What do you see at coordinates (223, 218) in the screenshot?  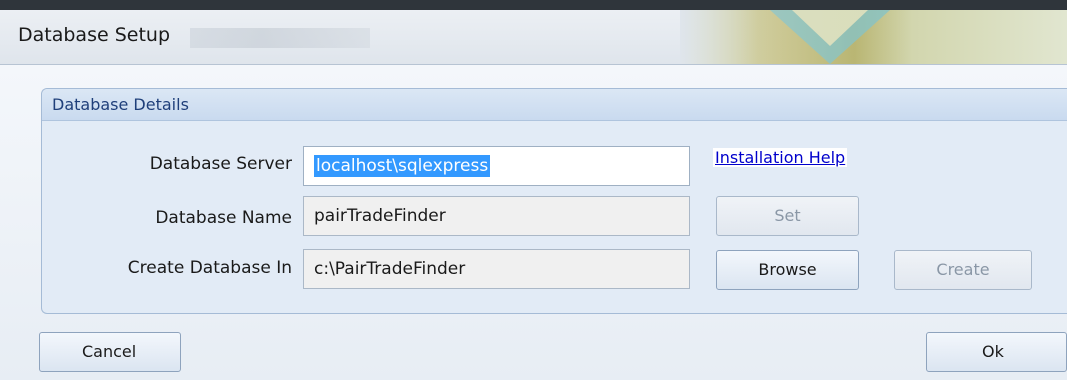 I see `database-name-label: Database Name` at bounding box center [223, 218].